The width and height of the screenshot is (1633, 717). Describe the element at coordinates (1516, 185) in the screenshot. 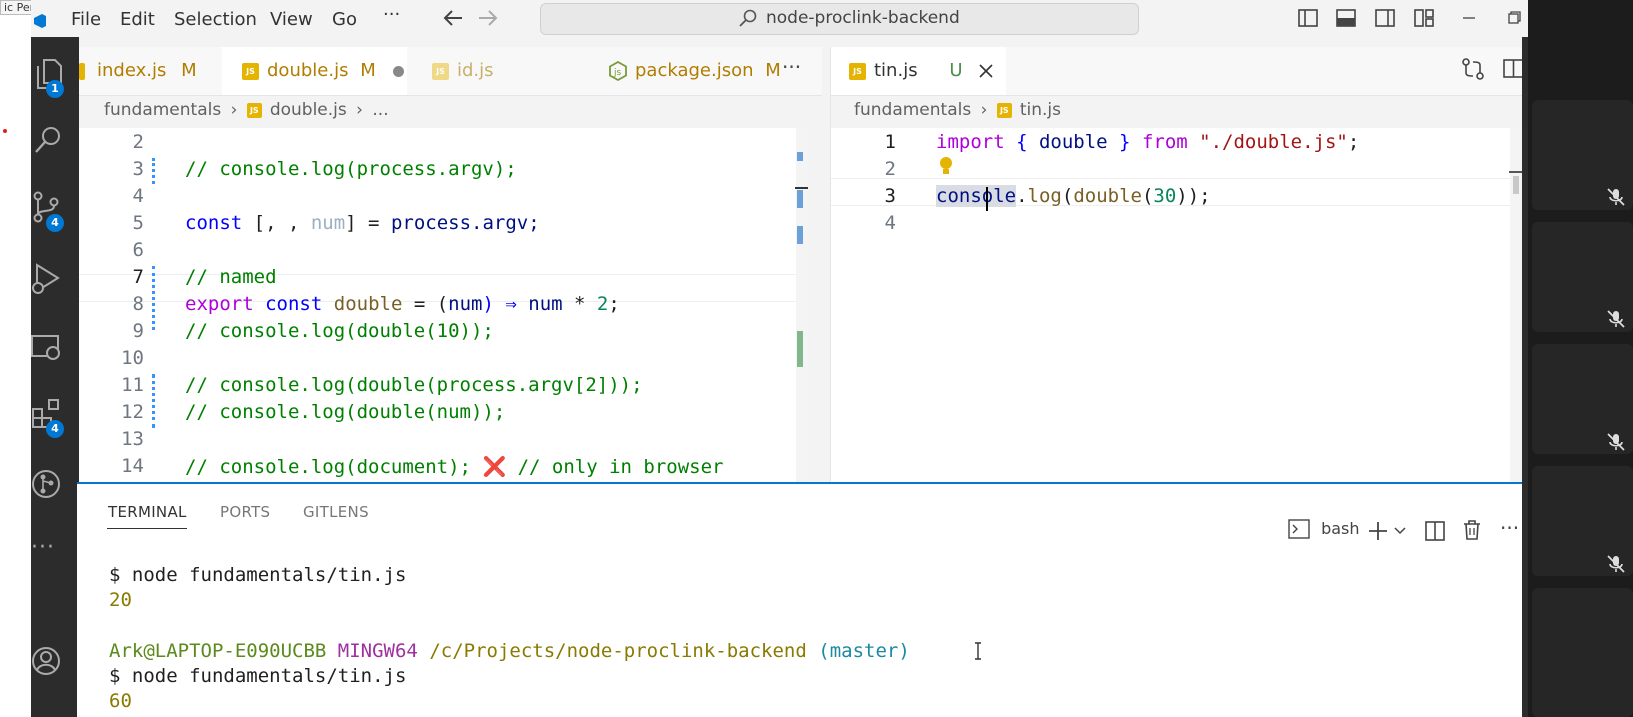

I see `scrollbar-thumb` at that location.